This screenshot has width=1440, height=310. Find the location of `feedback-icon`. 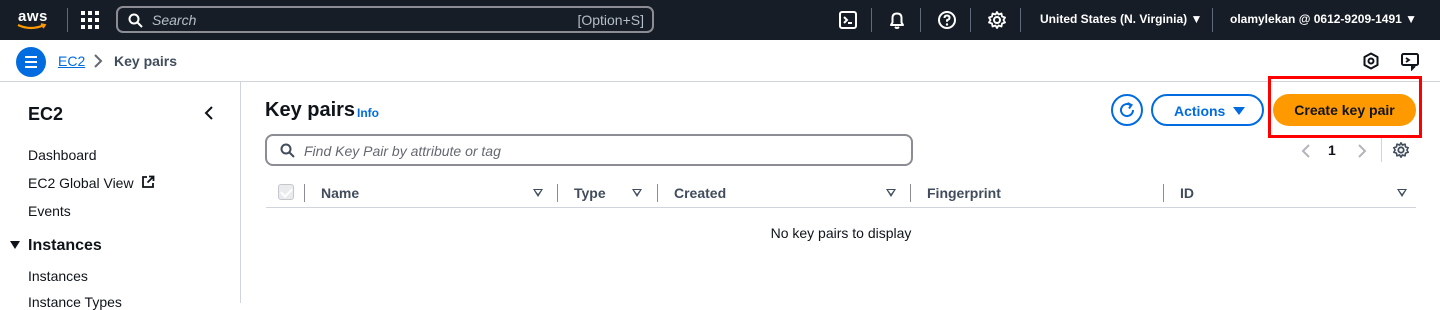

feedback-icon is located at coordinates (1410, 61).